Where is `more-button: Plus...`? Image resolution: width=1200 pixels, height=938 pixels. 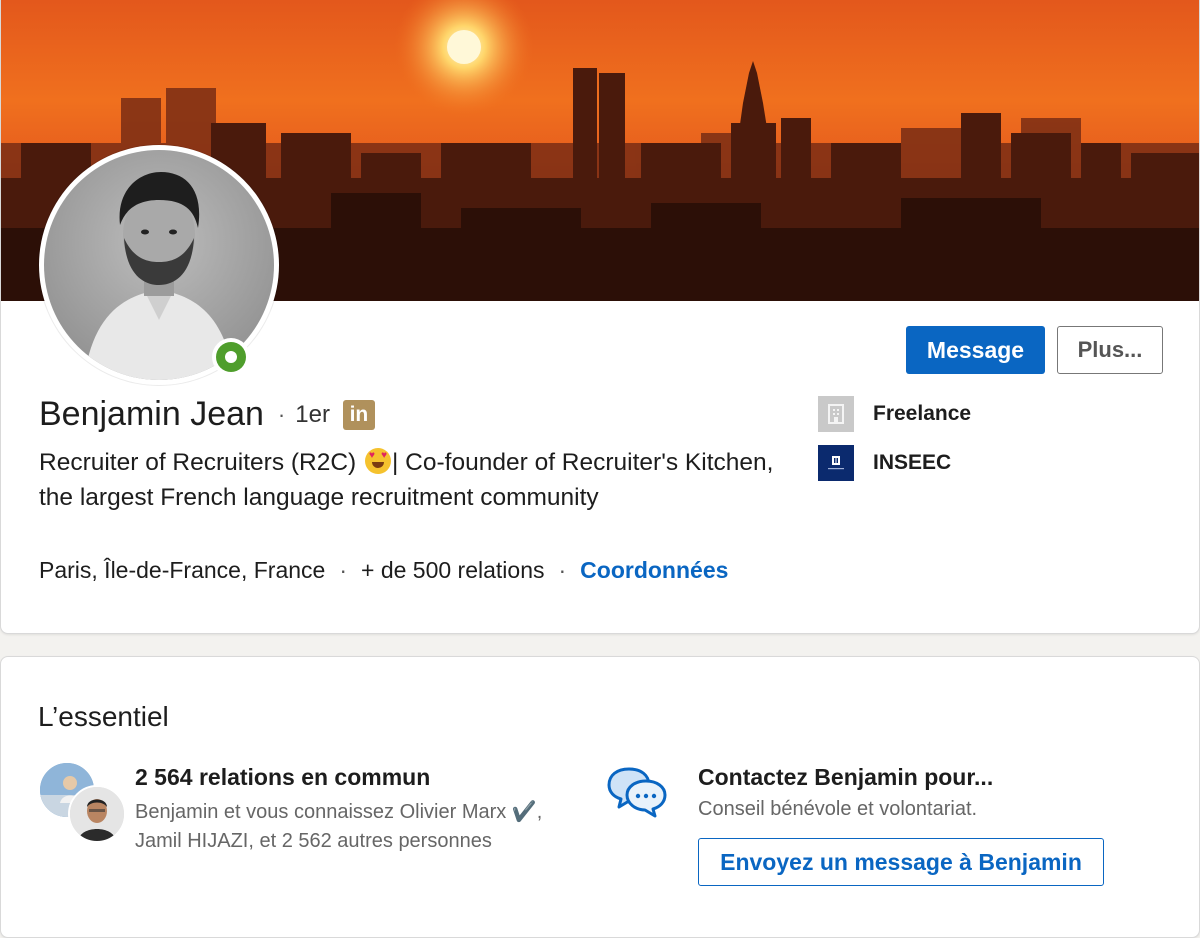 more-button: Plus... is located at coordinates (1110, 350).